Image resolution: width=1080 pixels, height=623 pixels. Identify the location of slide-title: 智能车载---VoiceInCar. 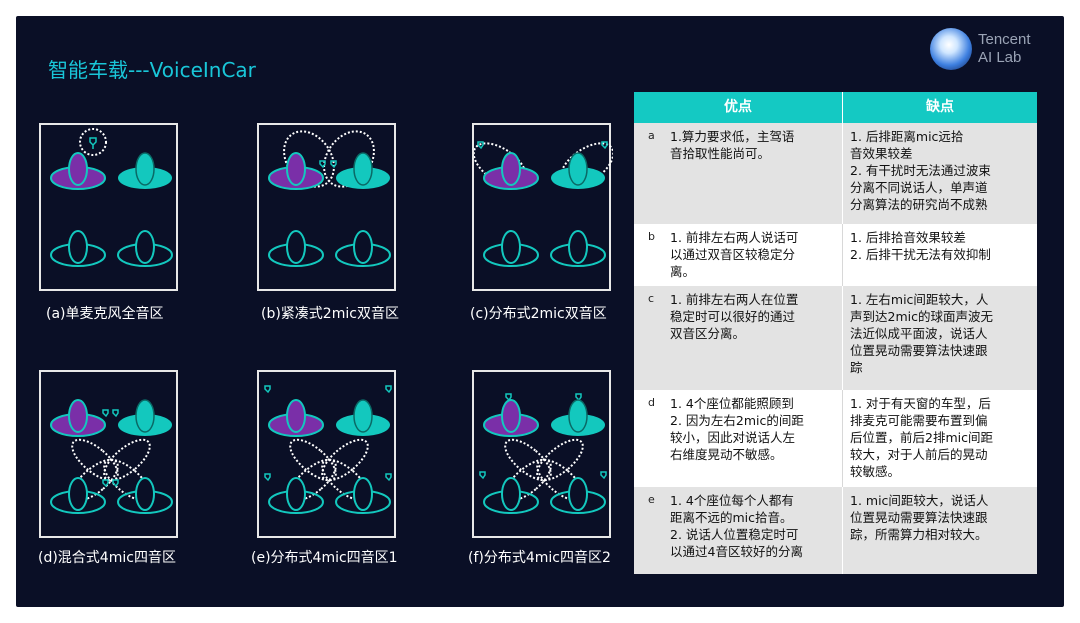
(152, 70).